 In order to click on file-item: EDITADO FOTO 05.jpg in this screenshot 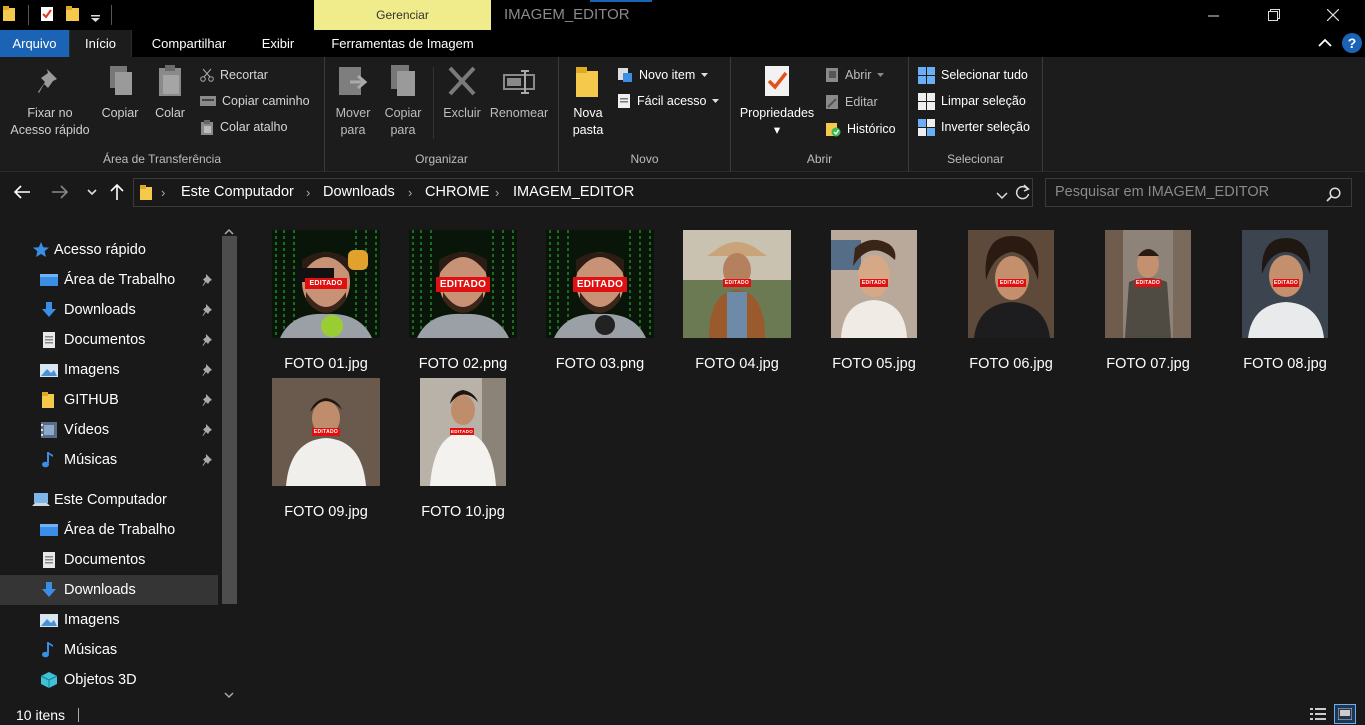, I will do `click(874, 296)`.